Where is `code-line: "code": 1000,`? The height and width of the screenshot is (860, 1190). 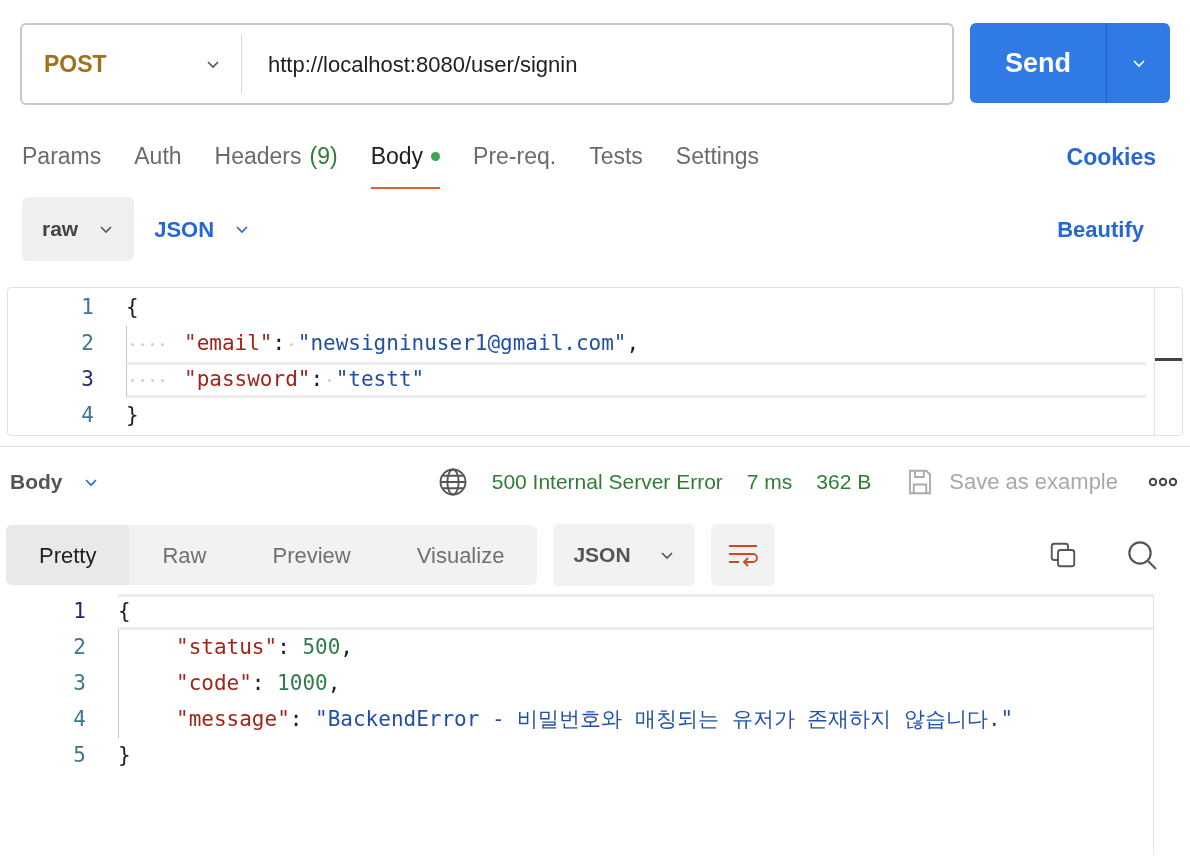
code-line: "code": 1000, is located at coordinates (258, 684).